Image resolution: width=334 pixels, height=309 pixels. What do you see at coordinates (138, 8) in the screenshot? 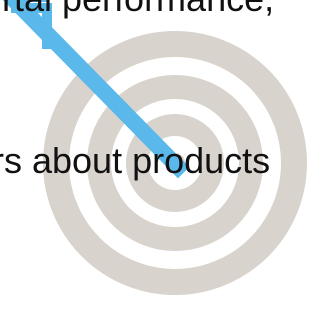
I see `top-text-line: rtal performance,` at bounding box center [138, 8].